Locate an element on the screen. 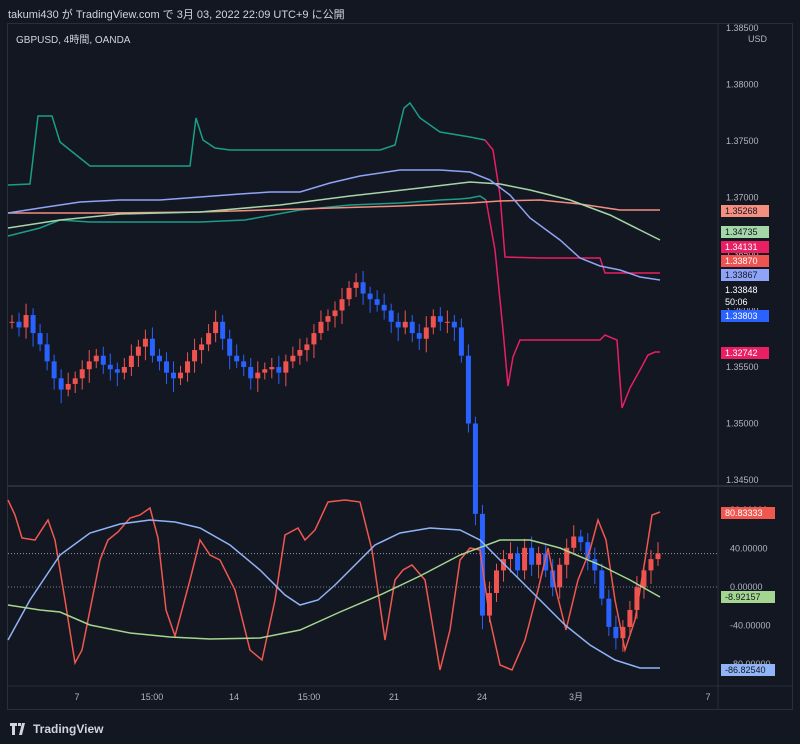 This screenshot has width=800, height=744. time-tick-label: 24 is located at coordinates (482, 697).